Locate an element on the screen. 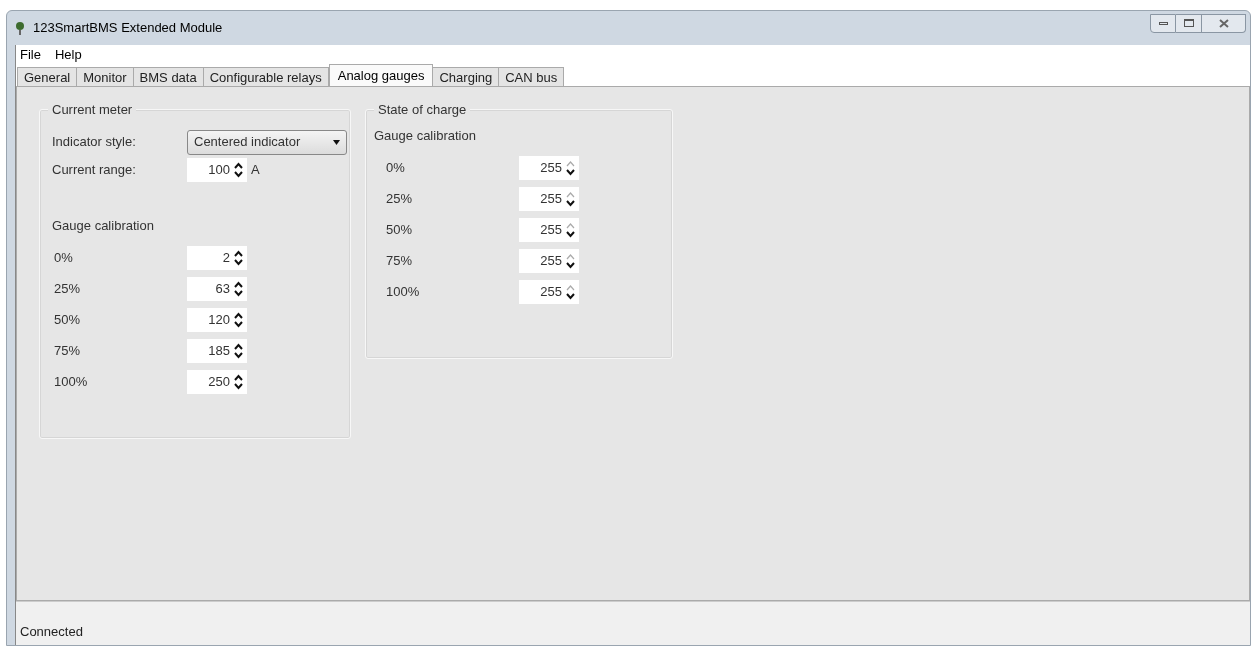 This screenshot has width=1251, height=646. close-button is located at coordinates (1224, 23).